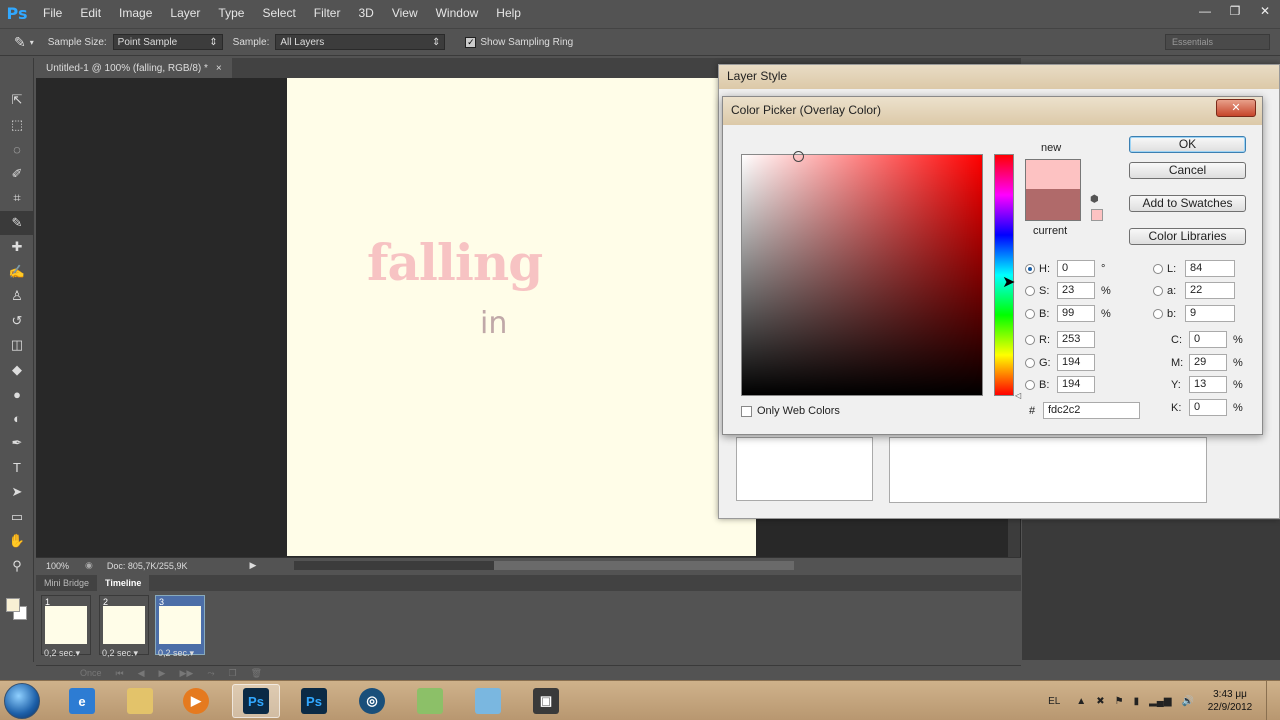 The image size is (1280, 720). Describe the element at coordinates (252, 565) in the screenshot. I see `status-menu-arrow-icon: ▶` at that location.